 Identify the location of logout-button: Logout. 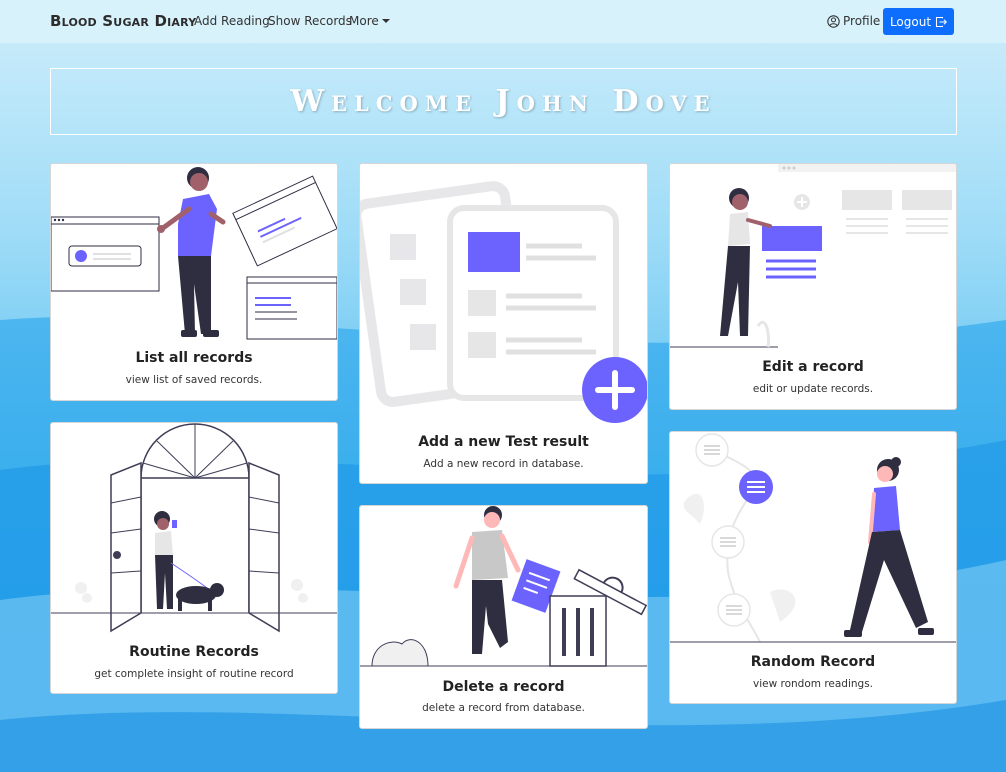
(918, 21).